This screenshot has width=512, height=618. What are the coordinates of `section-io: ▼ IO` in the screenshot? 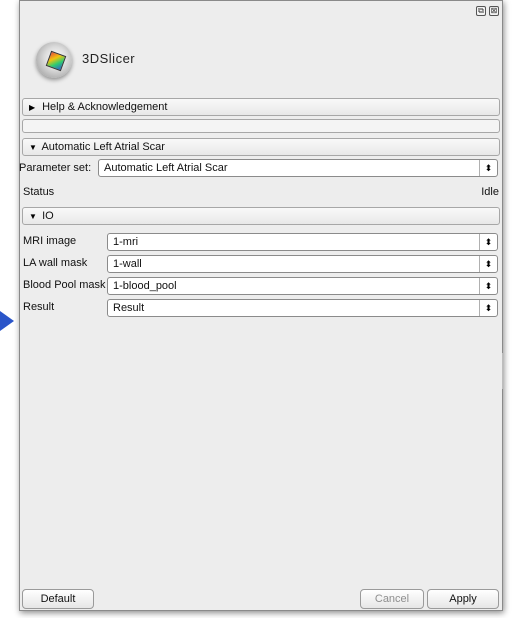 It's located at (261, 216).